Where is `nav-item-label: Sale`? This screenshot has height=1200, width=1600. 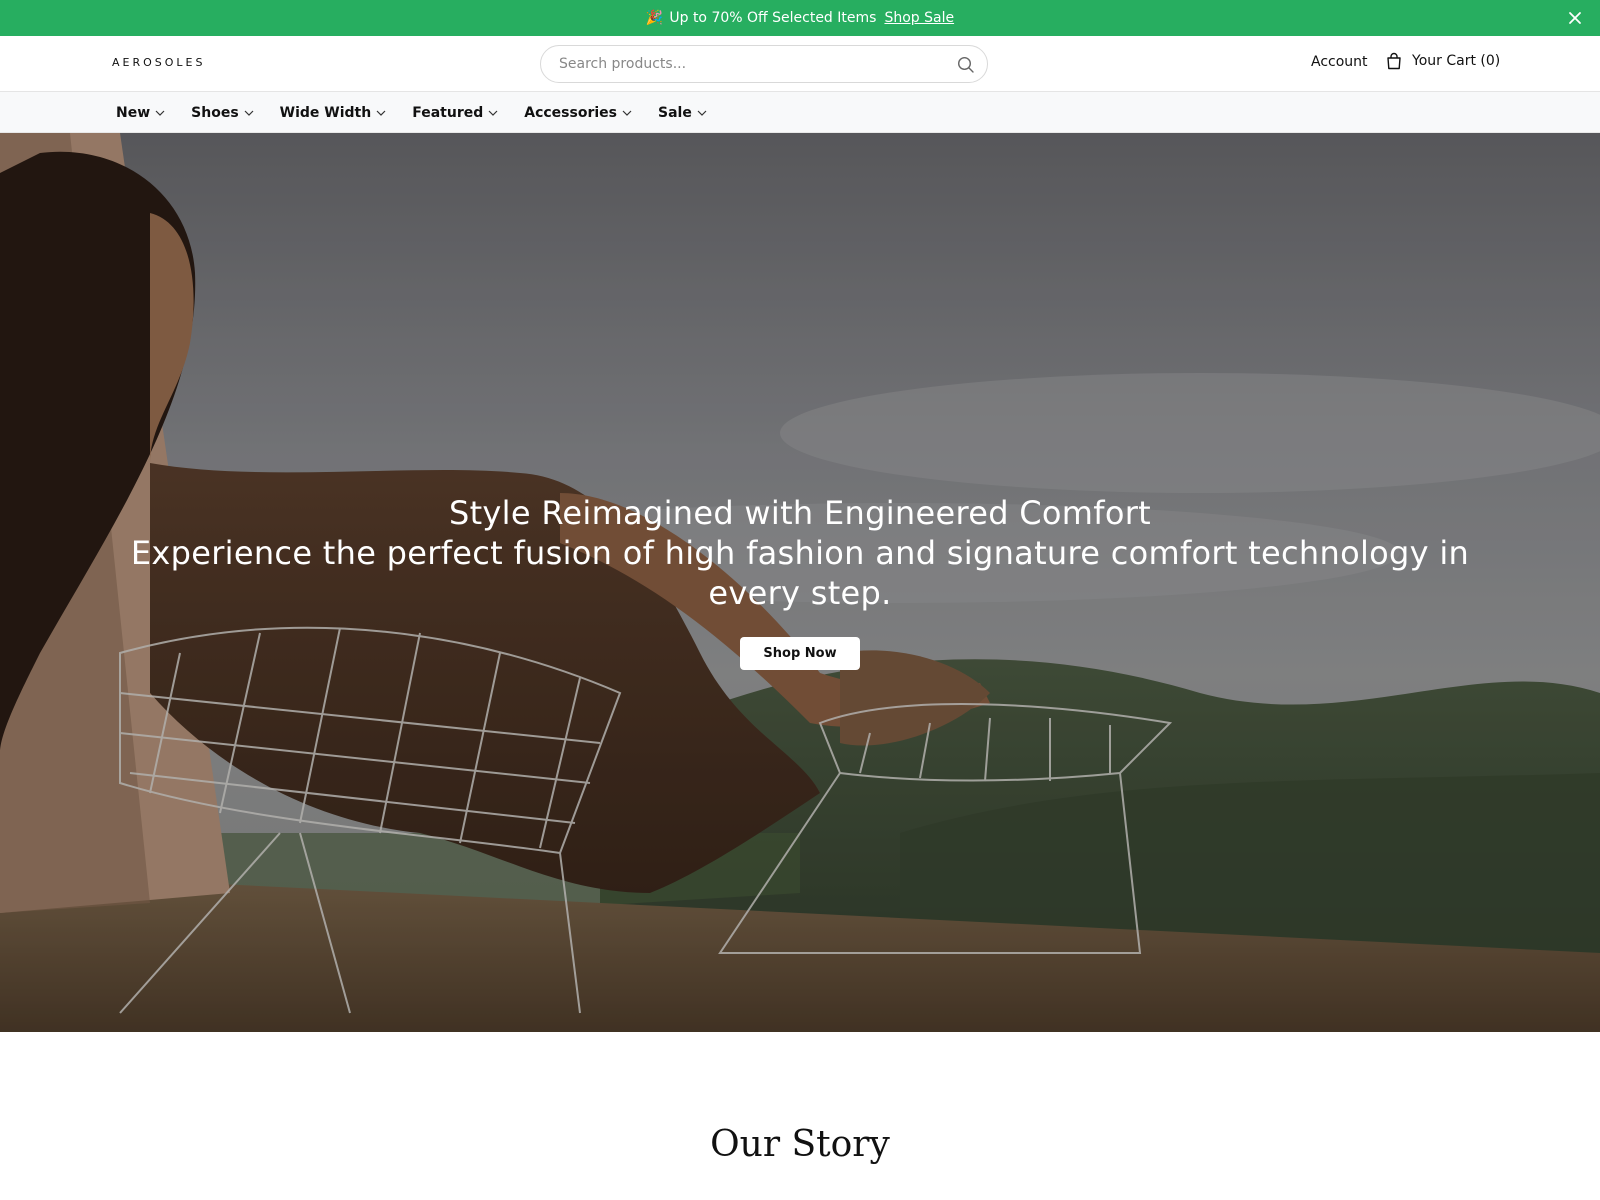
nav-item-label: Sale is located at coordinates (675, 112).